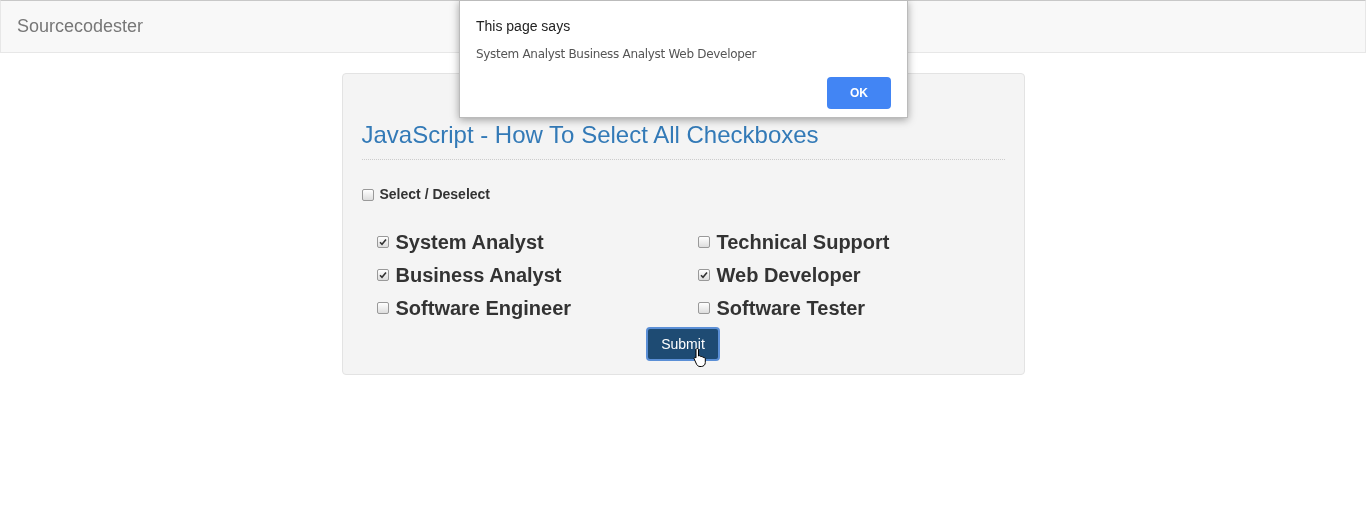 The image size is (1366, 529). Describe the element at coordinates (859, 93) in the screenshot. I see `ok-button: OK` at that location.